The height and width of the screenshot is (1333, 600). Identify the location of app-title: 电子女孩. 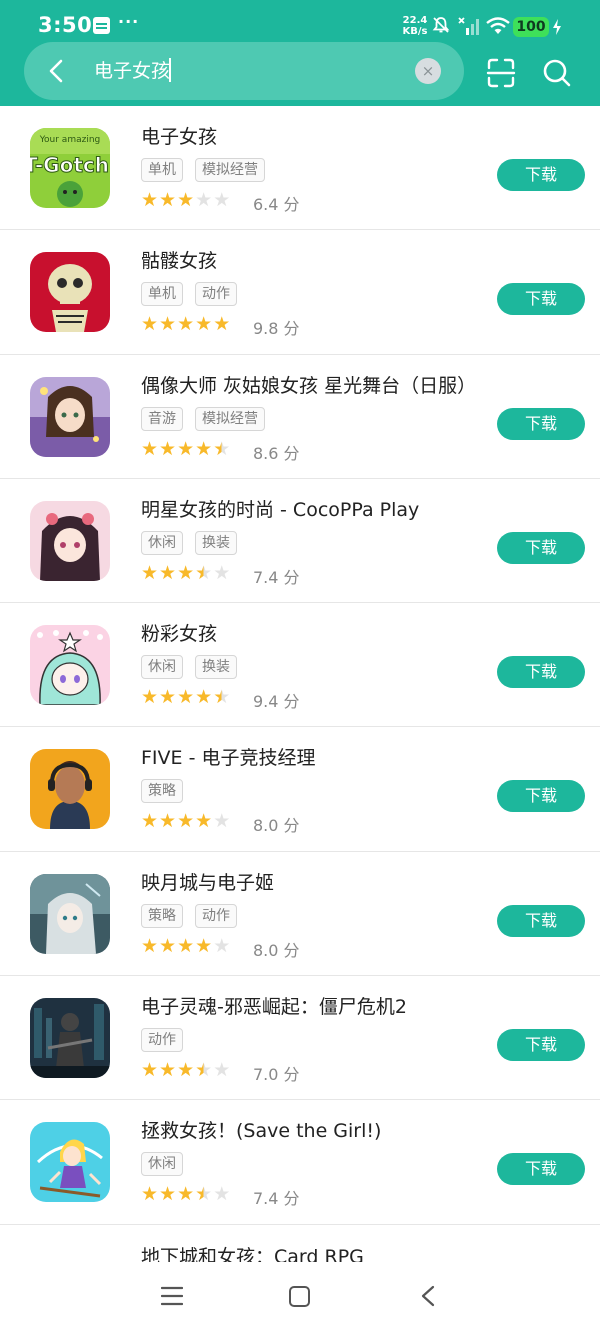
(179, 135).